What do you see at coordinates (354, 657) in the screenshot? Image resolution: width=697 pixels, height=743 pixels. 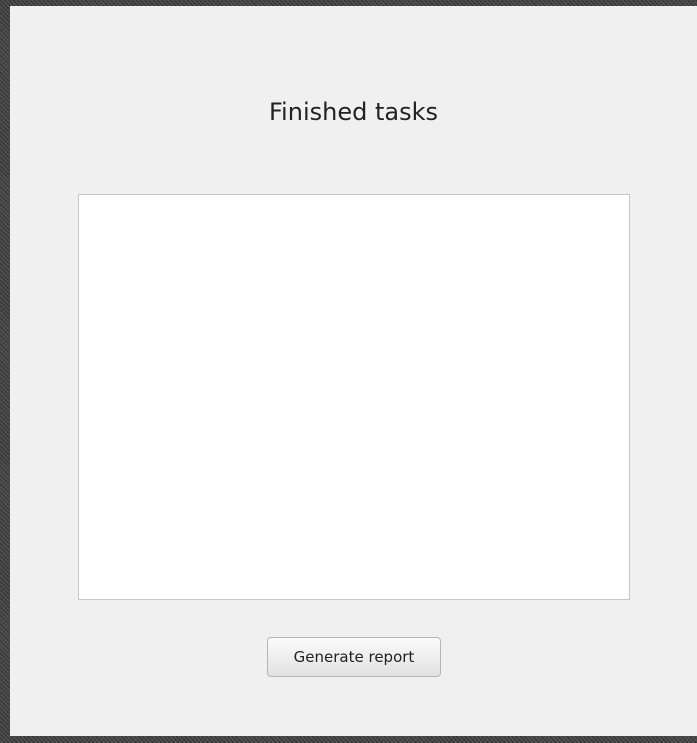 I see `generate-report-button: Generate report` at bounding box center [354, 657].